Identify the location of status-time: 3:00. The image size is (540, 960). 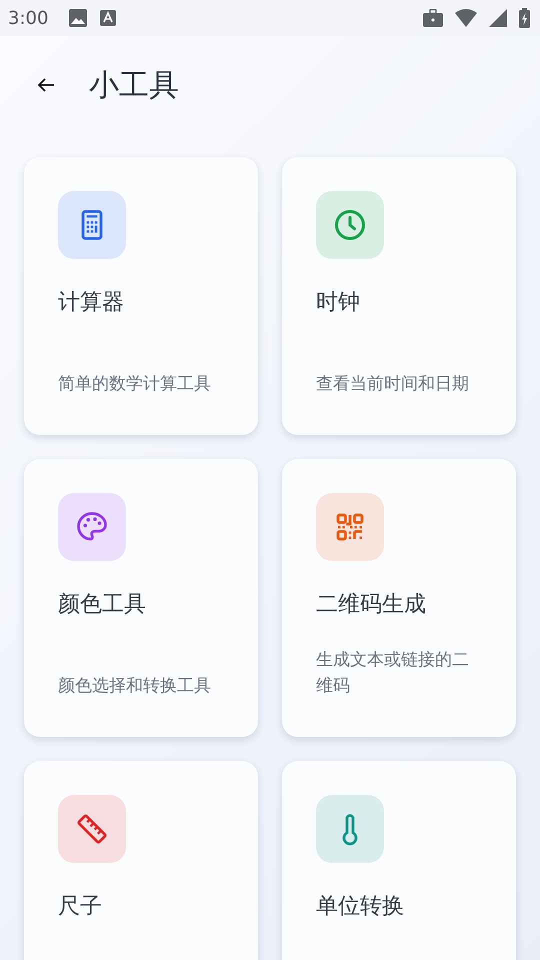
(28, 18).